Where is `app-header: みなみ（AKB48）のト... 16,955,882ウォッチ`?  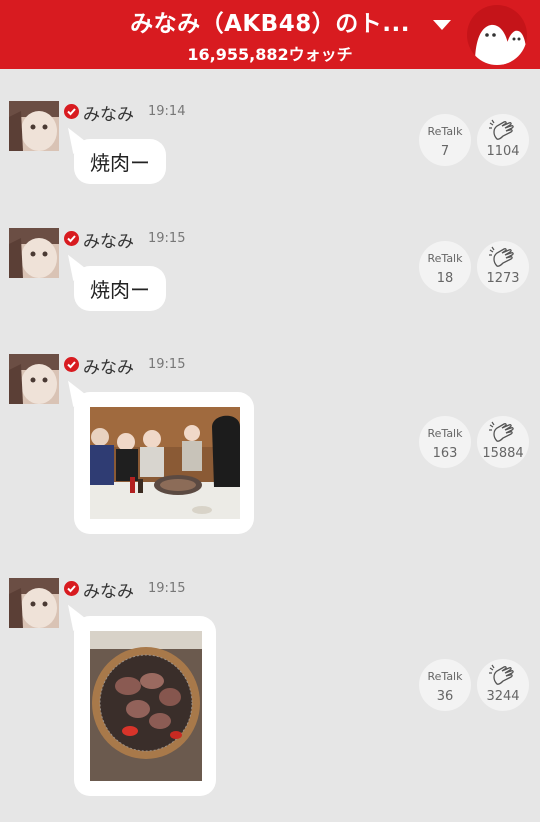 app-header: みなみ（AKB48）のト... 16,955,882ウォッチ is located at coordinates (270, 34).